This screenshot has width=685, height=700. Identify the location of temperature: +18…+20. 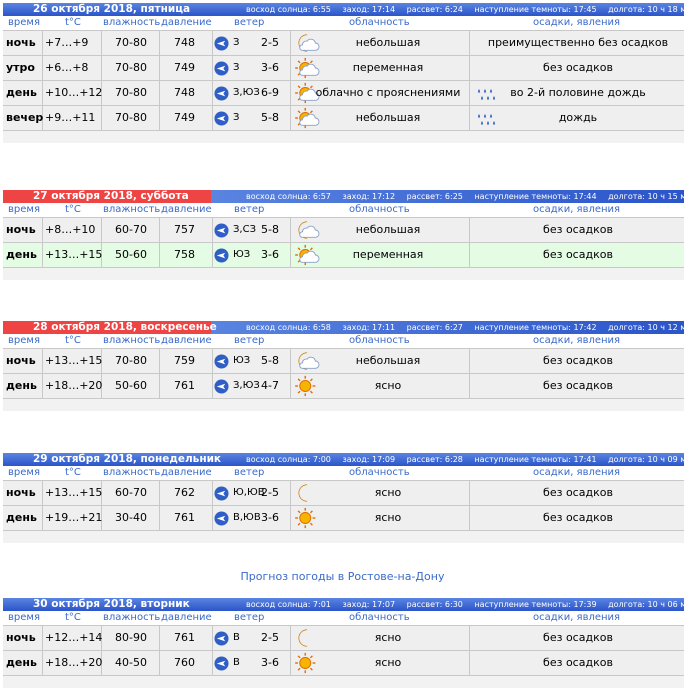
(74, 662).